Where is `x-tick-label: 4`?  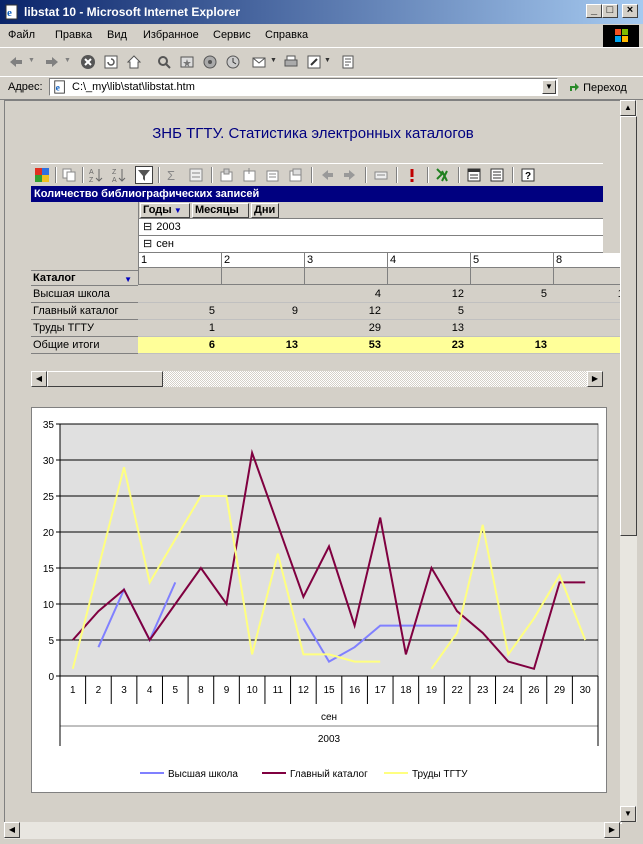 x-tick-label: 4 is located at coordinates (150, 690).